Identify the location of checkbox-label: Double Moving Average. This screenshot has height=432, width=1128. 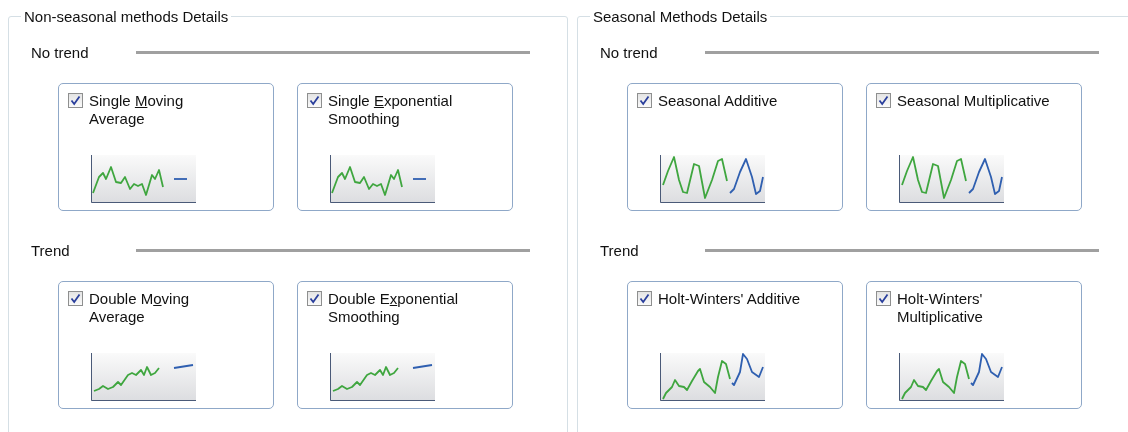
(139, 308).